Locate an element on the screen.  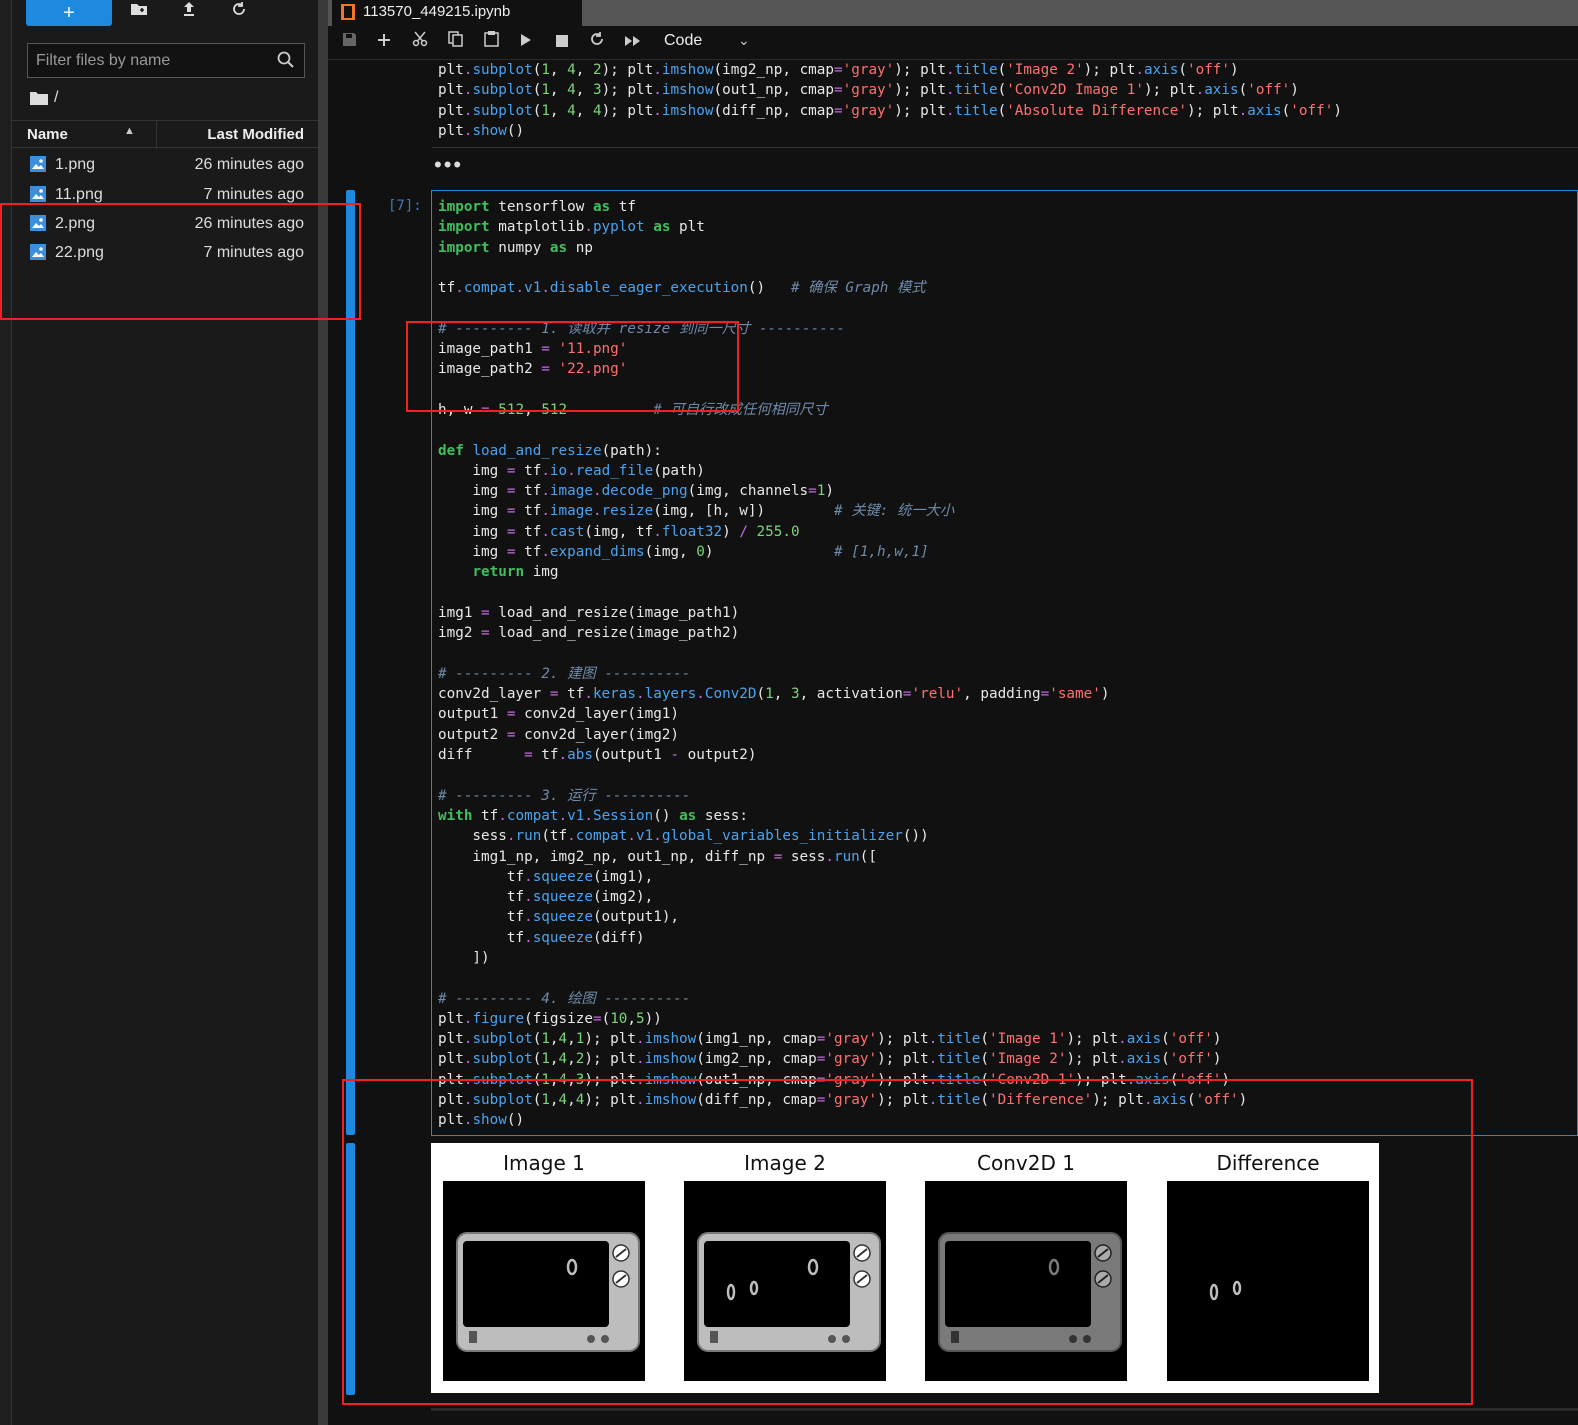
file-name: 11.png is located at coordinates (79, 194).